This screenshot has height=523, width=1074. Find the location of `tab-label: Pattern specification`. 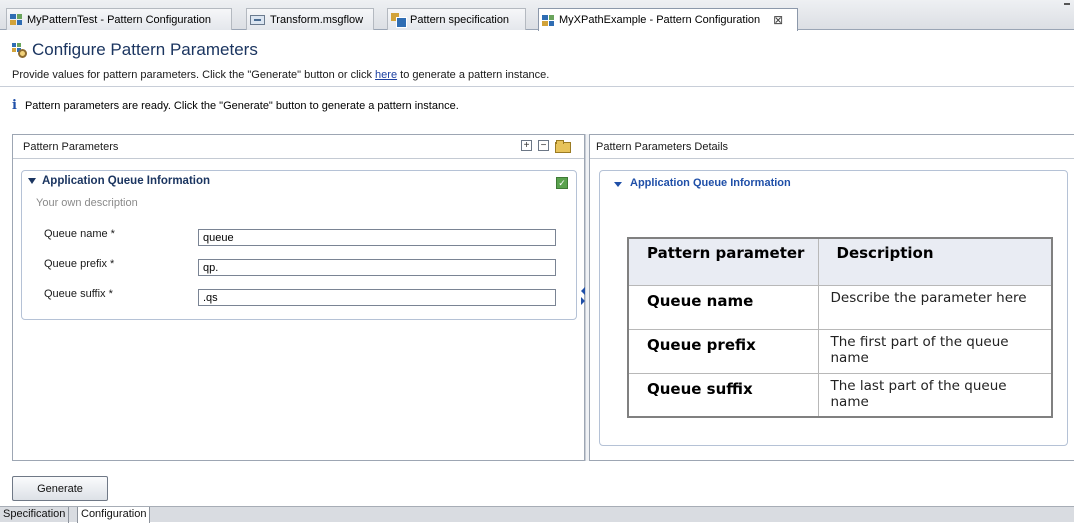

tab-label: Pattern specification is located at coordinates (460, 19).